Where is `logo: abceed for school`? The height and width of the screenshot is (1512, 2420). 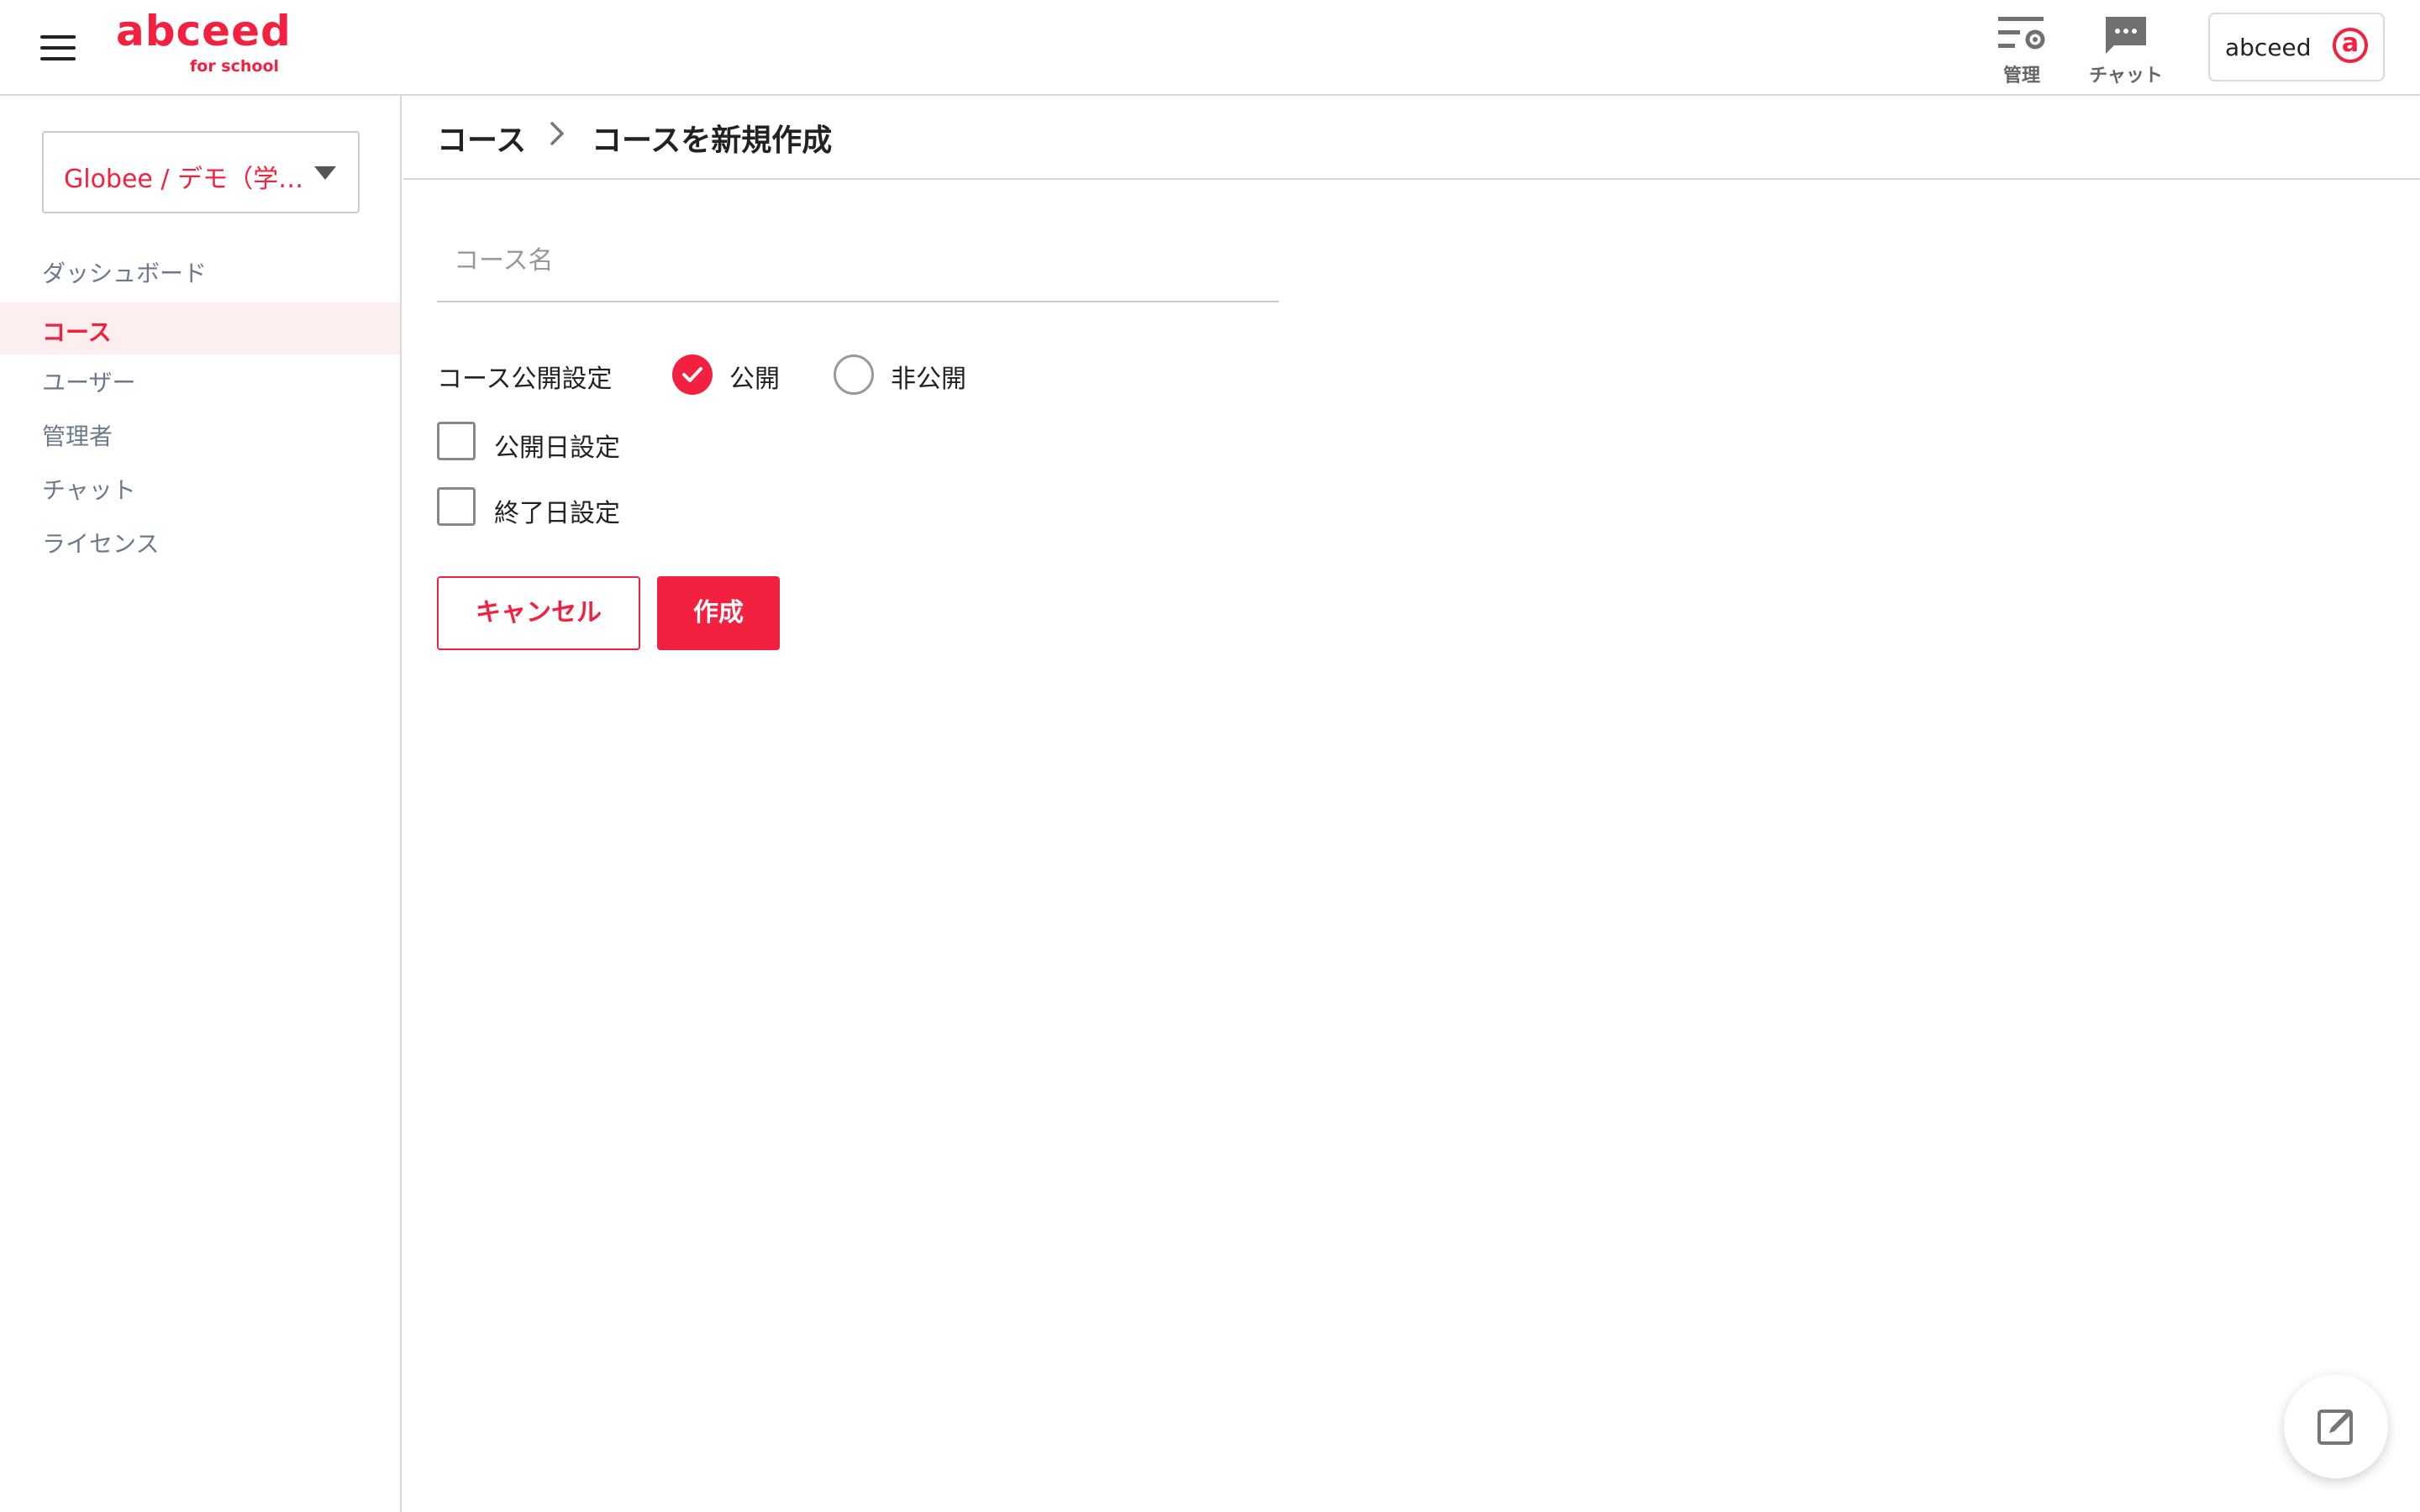 logo: abceed for school is located at coordinates (203, 44).